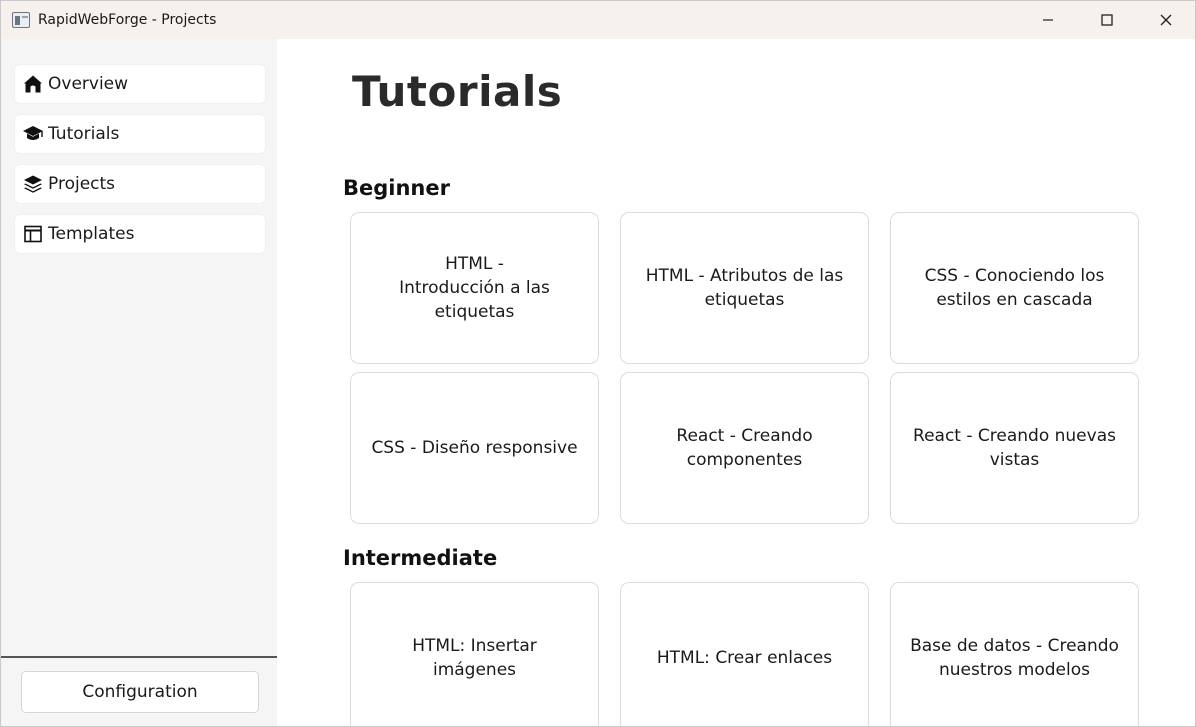 Image resolution: width=1196 pixels, height=727 pixels. Describe the element at coordinates (1014, 658) in the screenshot. I see `tutorial-card-label: Base de datos - Creando nuestros modelos` at that location.